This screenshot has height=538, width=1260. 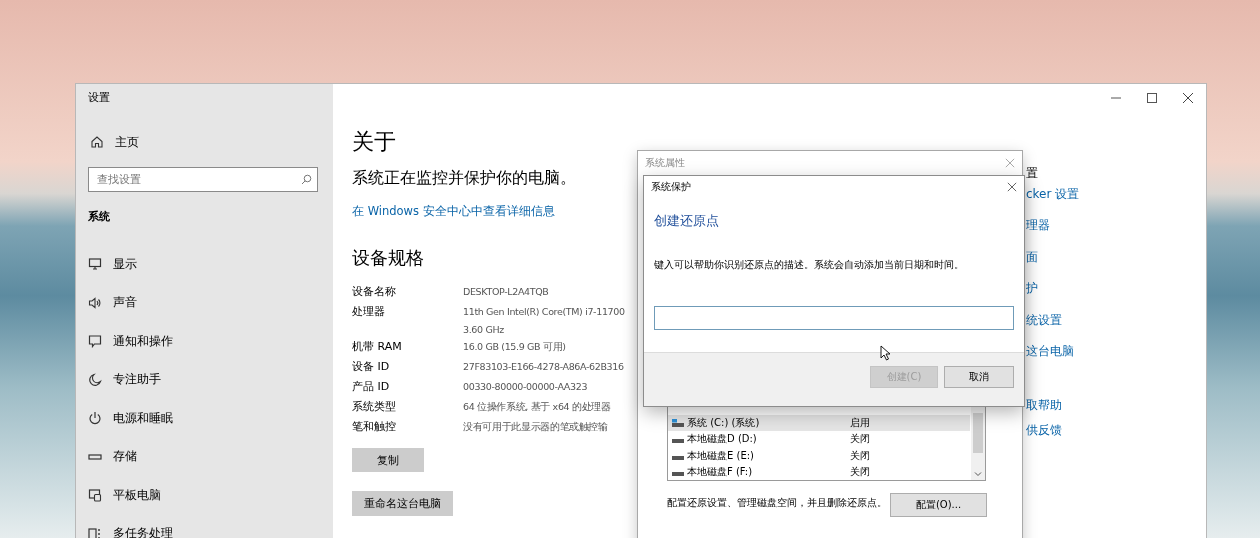 I want to click on sidebar-item: 电源和睡眠, so click(x=143, y=418).